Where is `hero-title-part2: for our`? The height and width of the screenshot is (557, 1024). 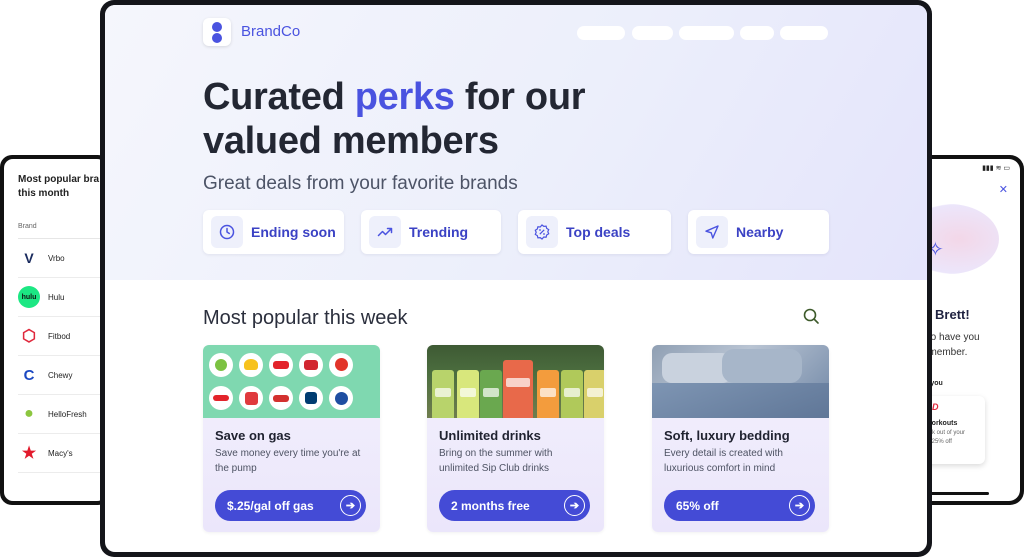 hero-title-part2: for our is located at coordinates (520, 97).